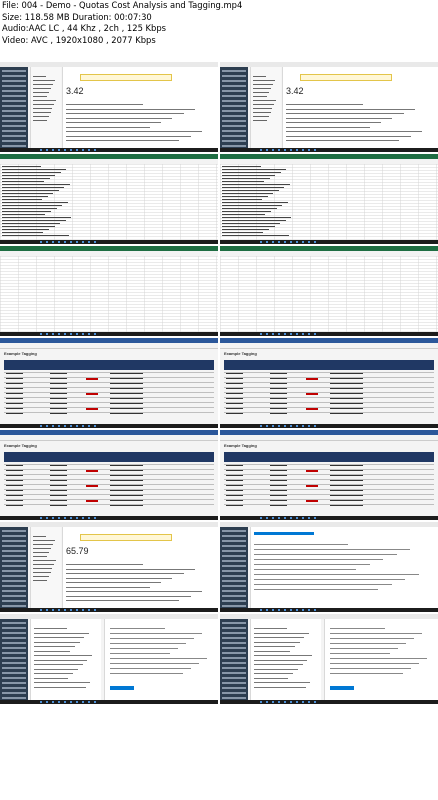 The width and height of the screenshot is (438, 800). Describe the element at coordinates (109, 294) in the screenshot. I see `excel-grid` at that location.